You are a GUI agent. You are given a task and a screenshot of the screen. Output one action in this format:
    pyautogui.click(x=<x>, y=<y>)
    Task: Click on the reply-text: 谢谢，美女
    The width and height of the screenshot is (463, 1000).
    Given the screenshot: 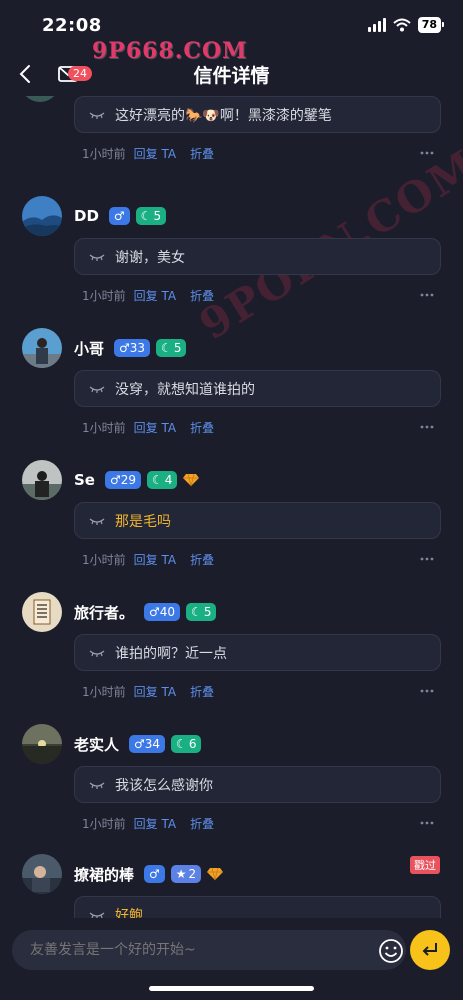 What is the action you would take?
    pyautogui.click(x=150, y=257)
    